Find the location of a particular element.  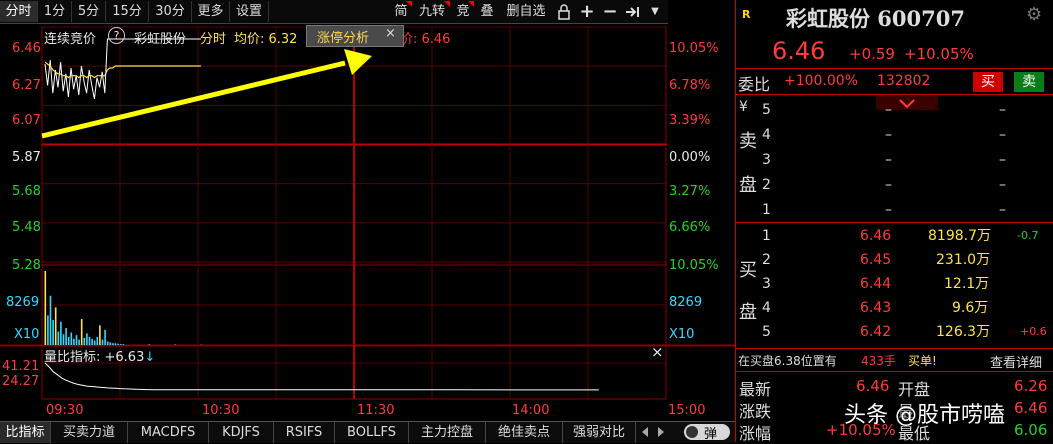

ask-row-3: 3 – – is located at coordinates (907, 160).